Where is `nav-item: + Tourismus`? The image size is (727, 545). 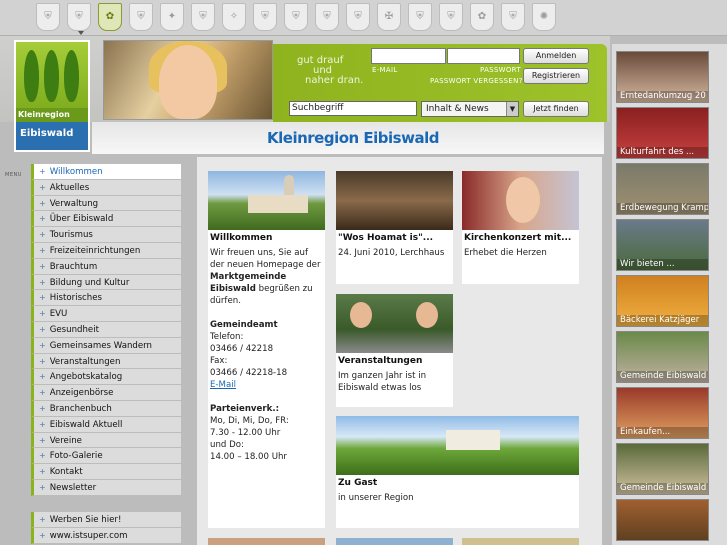
nav-item: + Tourismus is located at coordinates (106, 235).